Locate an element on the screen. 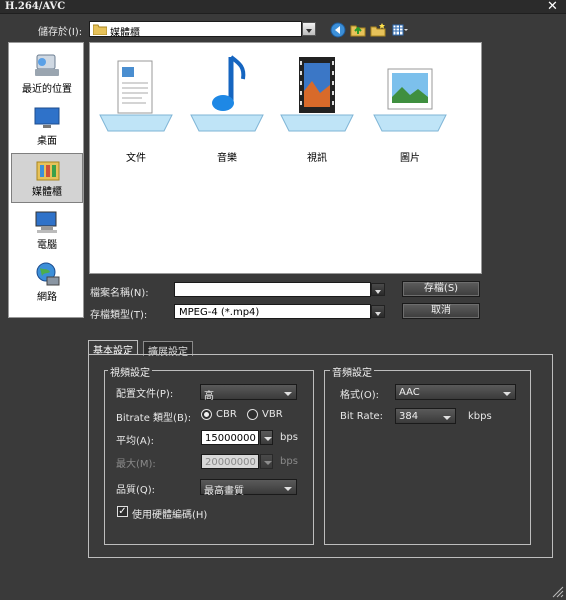 This screenshot has height=600, width=566. save-in-value: 媒體櫃 is located at coordinates (125, 33).